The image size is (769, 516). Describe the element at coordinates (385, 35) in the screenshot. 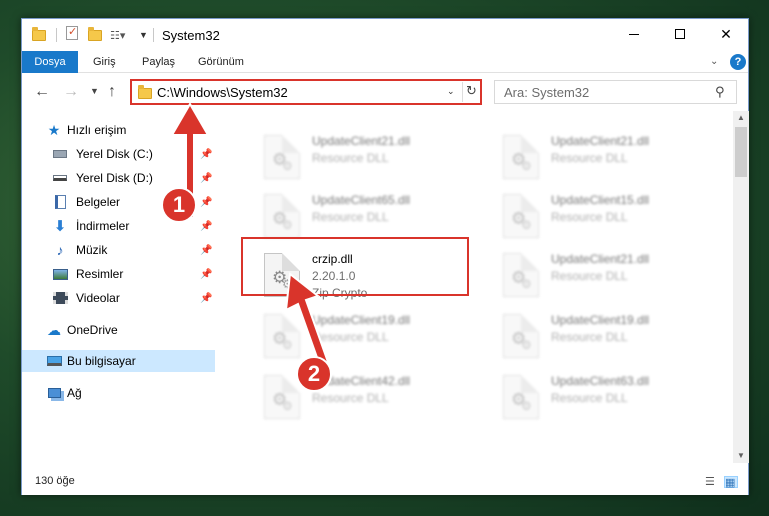

I see `title-bar: ☷▾ ▼ System32 ✕` at that location.